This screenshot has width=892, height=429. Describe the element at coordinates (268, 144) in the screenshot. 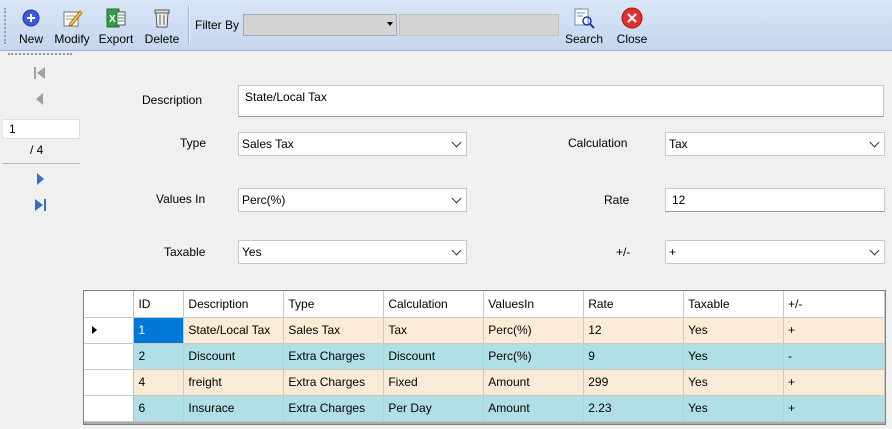

I see `type-value: Sales Tax` at that location.